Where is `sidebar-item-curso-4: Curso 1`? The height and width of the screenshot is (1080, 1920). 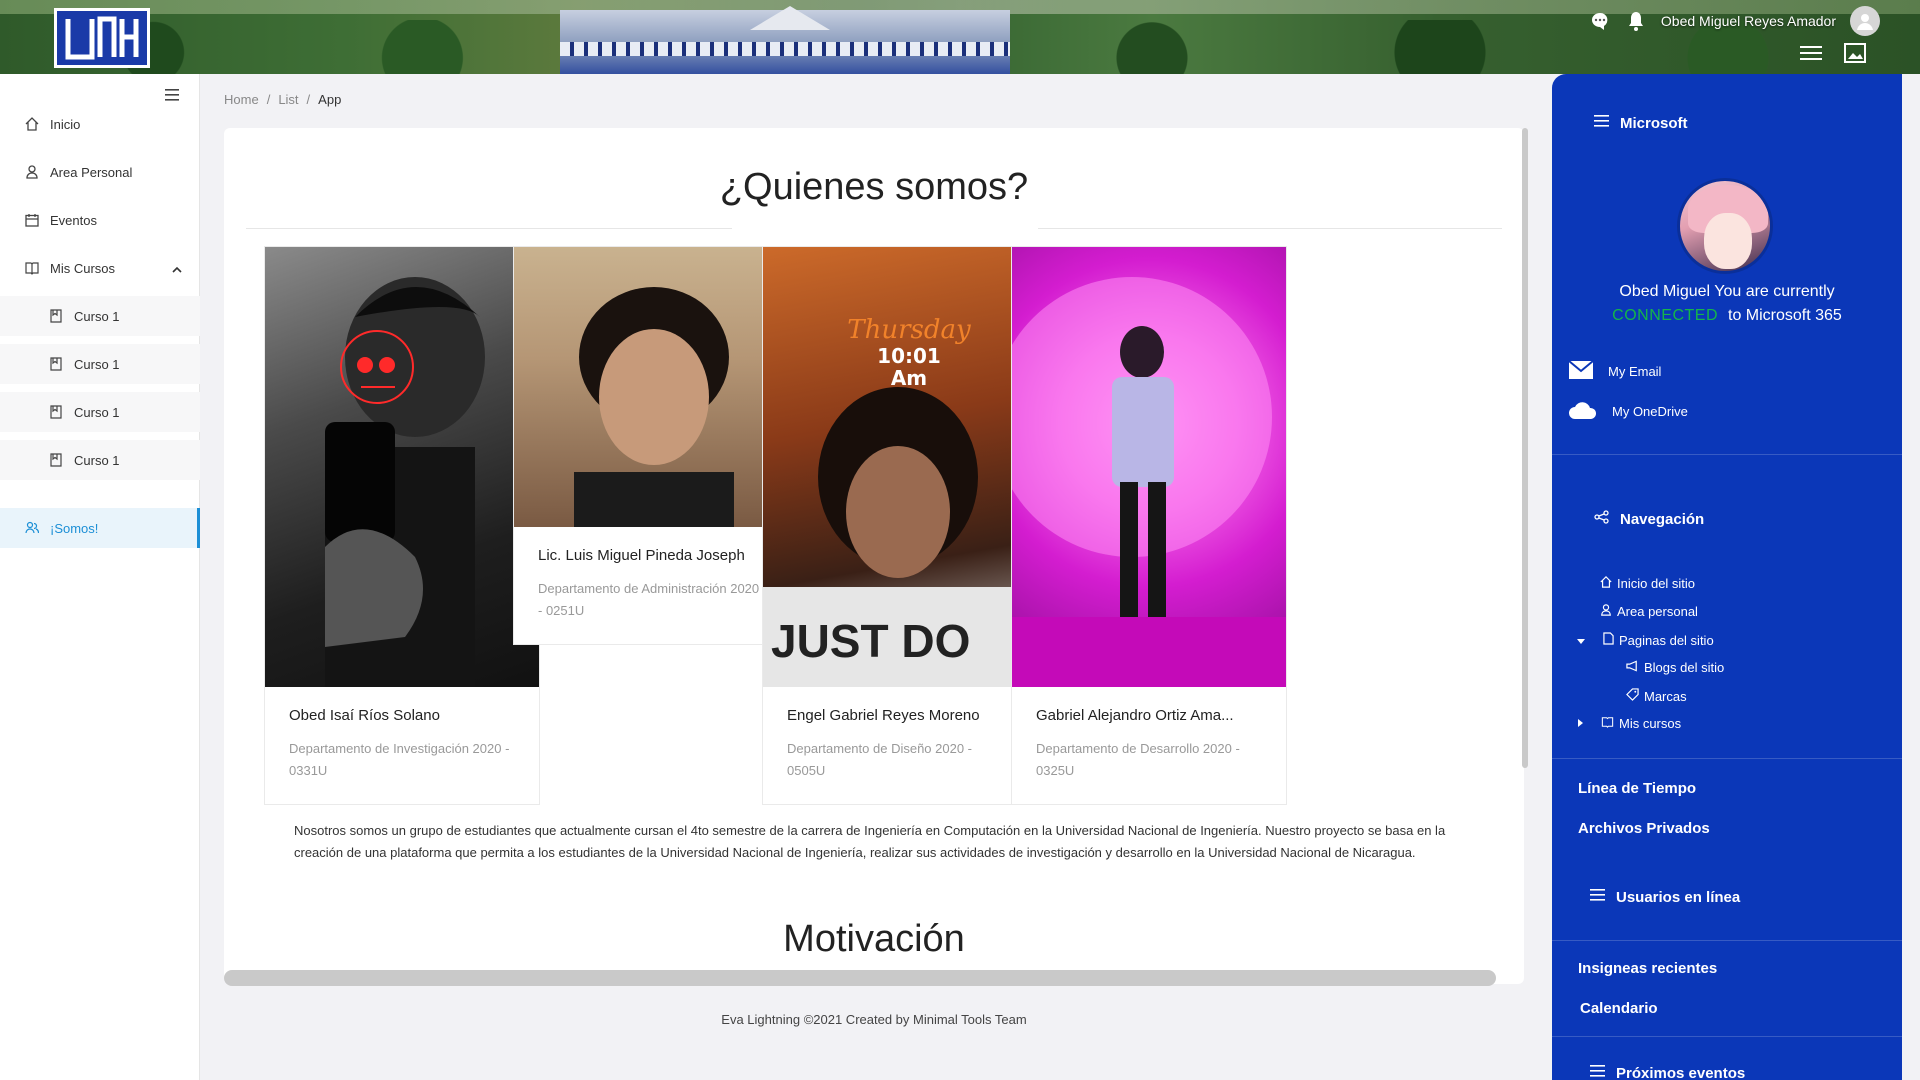 sidebar-item-curso-4: Curso 1 is located at coordinates (100, 460).